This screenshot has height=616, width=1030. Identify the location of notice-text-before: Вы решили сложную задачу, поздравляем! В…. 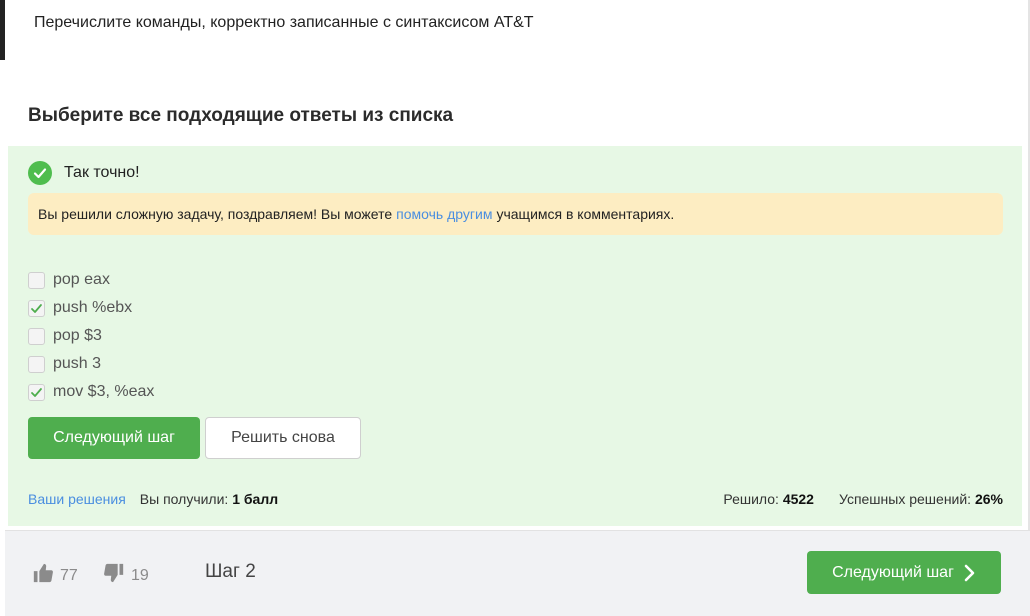
(215, 214).